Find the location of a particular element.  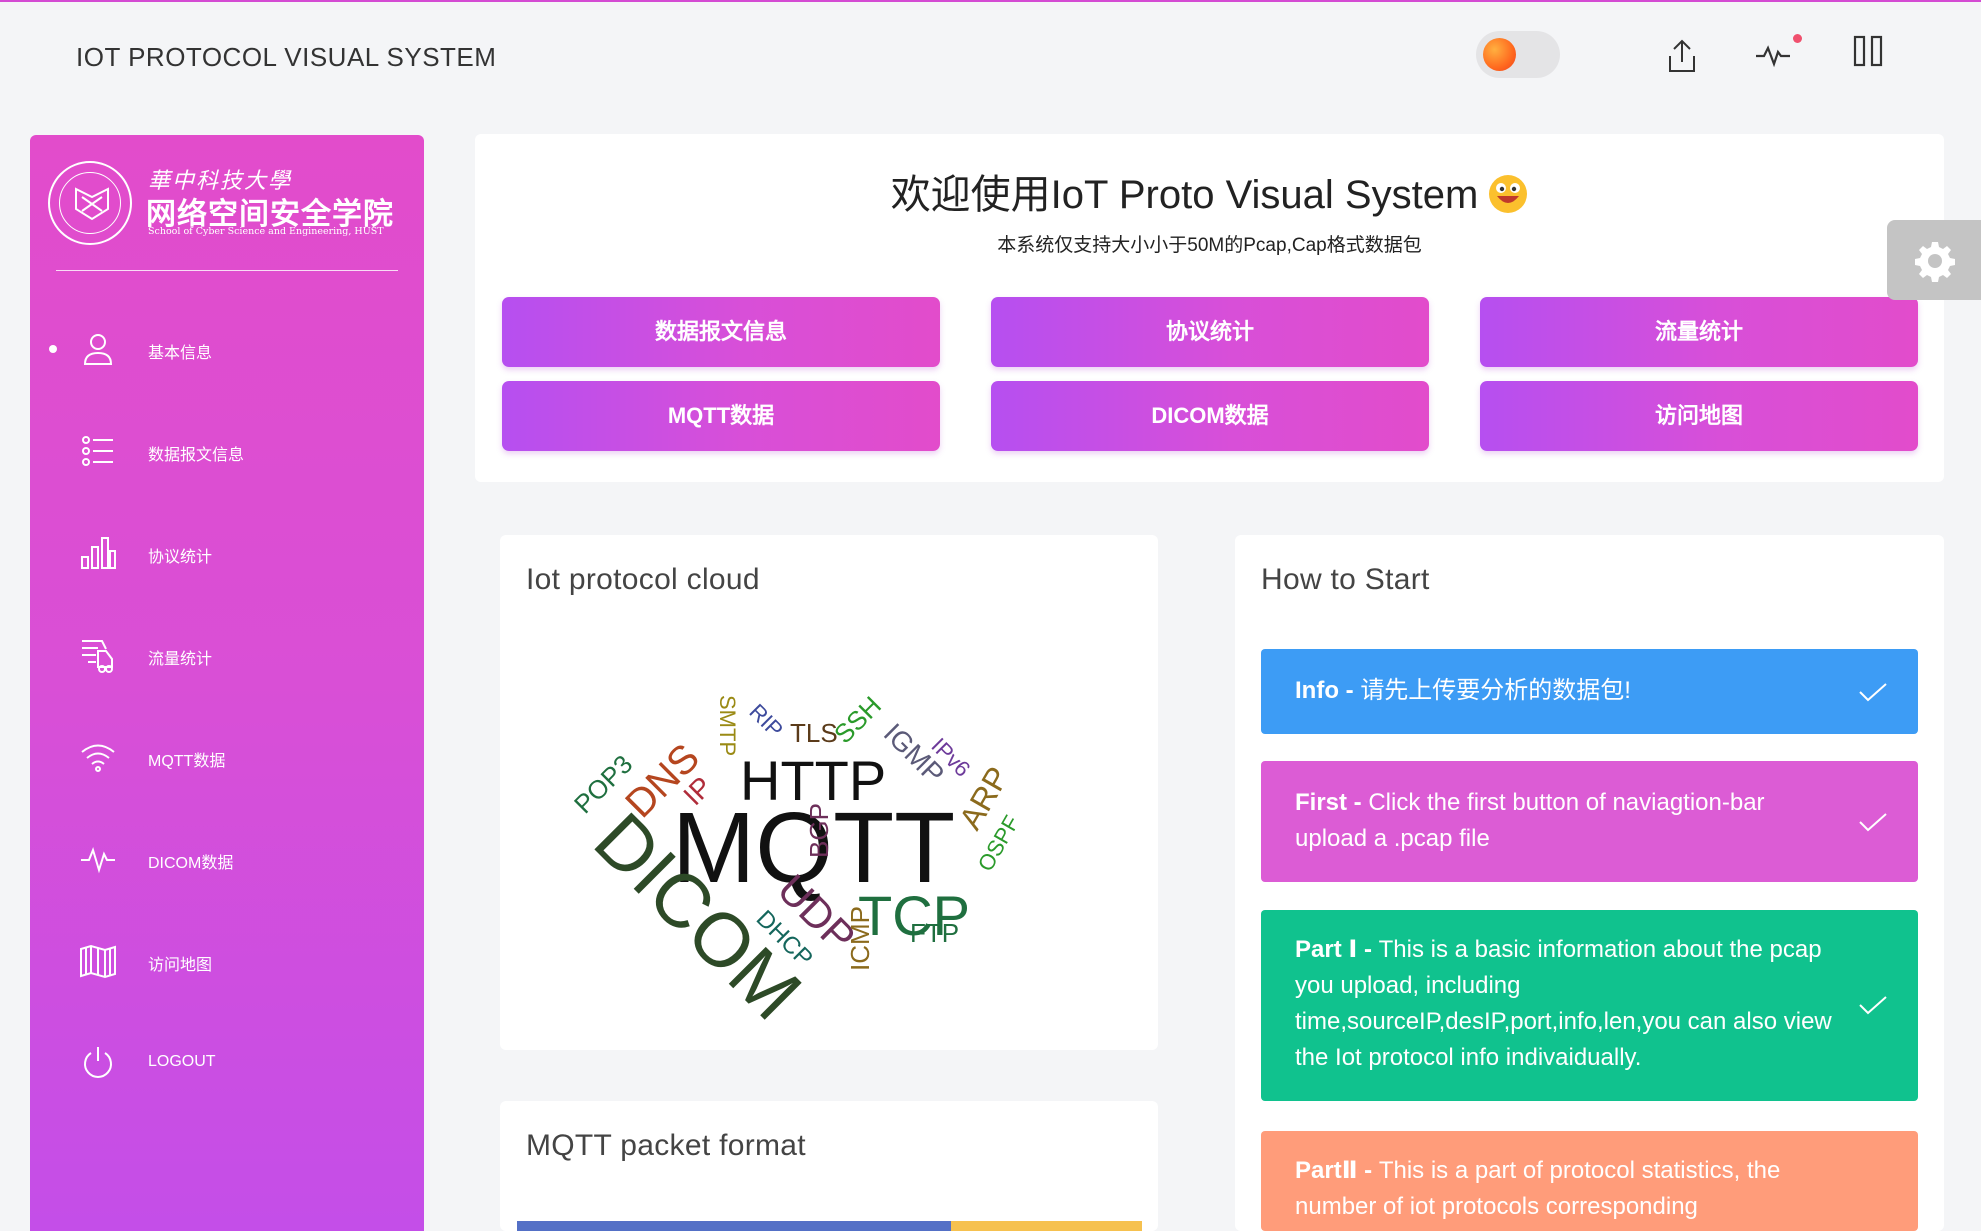

step-lead: Part Ⅰ - is located at coordinates (1337, 949).